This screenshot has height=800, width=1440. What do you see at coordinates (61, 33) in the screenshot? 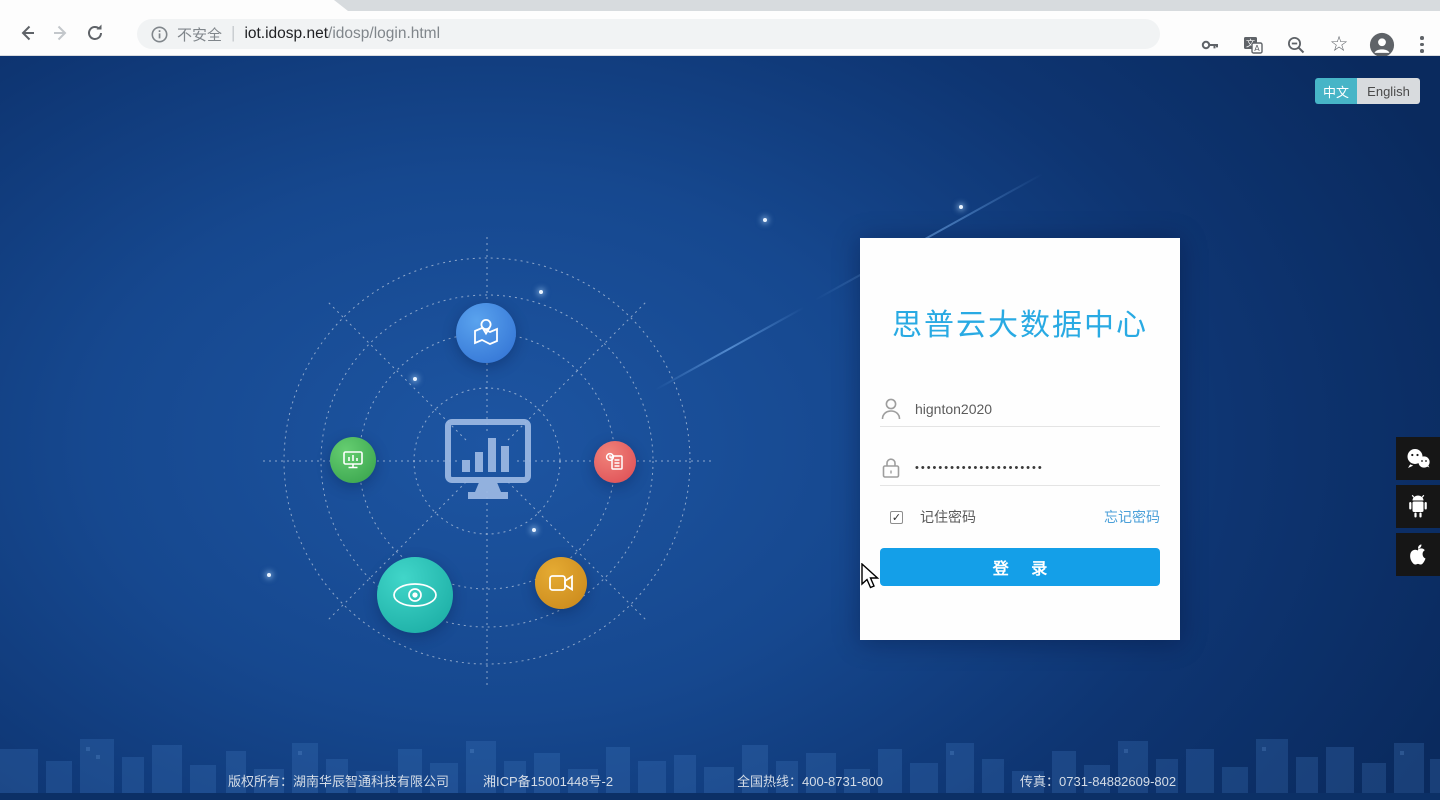
I see `forward-icon` at bounding box center [61, 33].